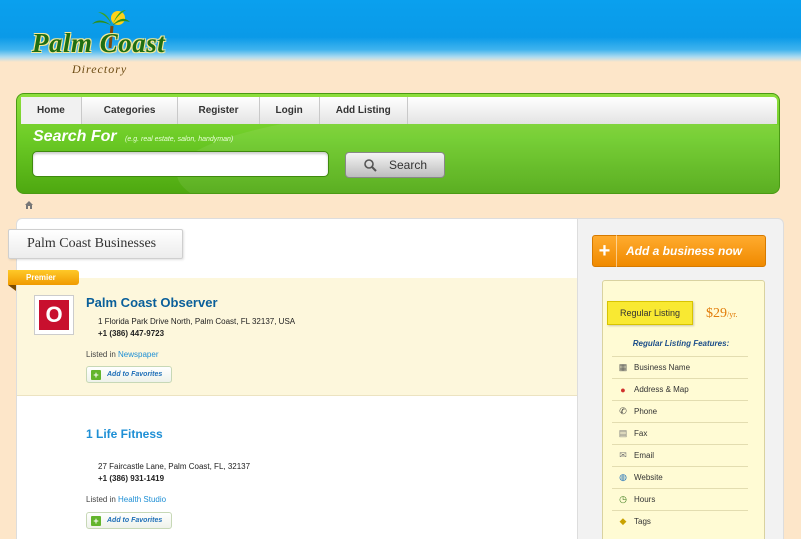 The height and width of the screenshot is (539, 801). I want to click on add-business-label: Add a business now, so click(684, 251).